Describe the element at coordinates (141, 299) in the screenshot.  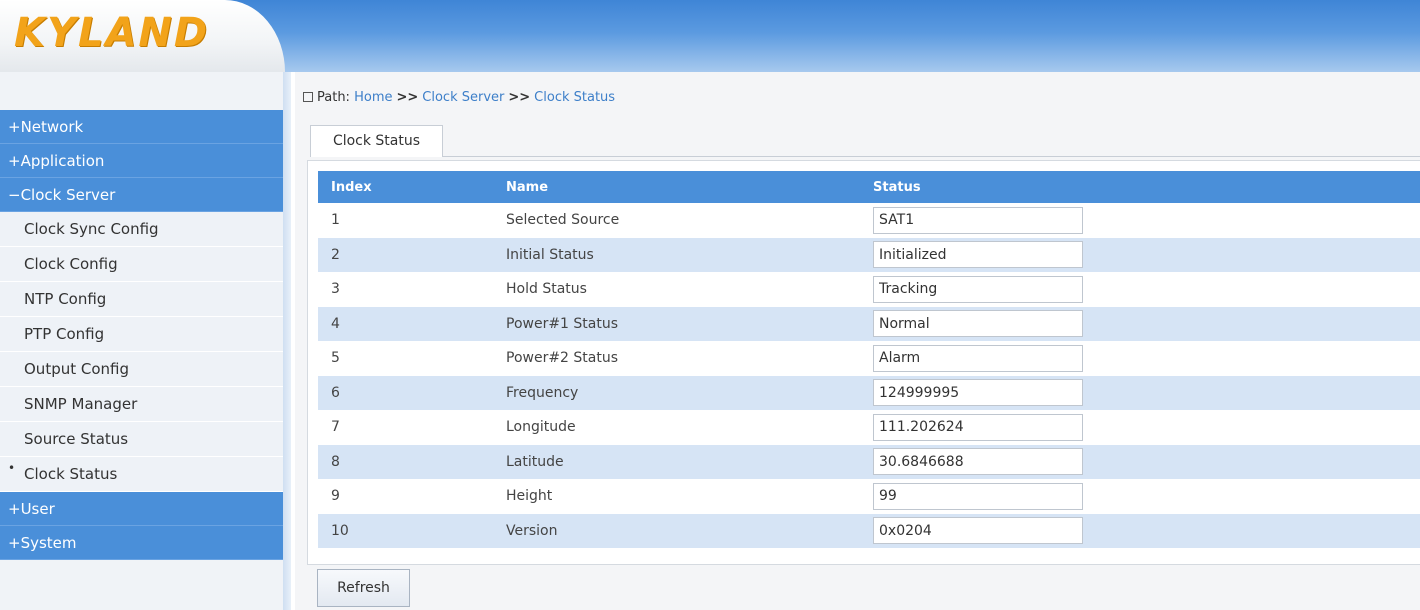
I see `sidebar-item-ntp-config: NTP Config` at that location.